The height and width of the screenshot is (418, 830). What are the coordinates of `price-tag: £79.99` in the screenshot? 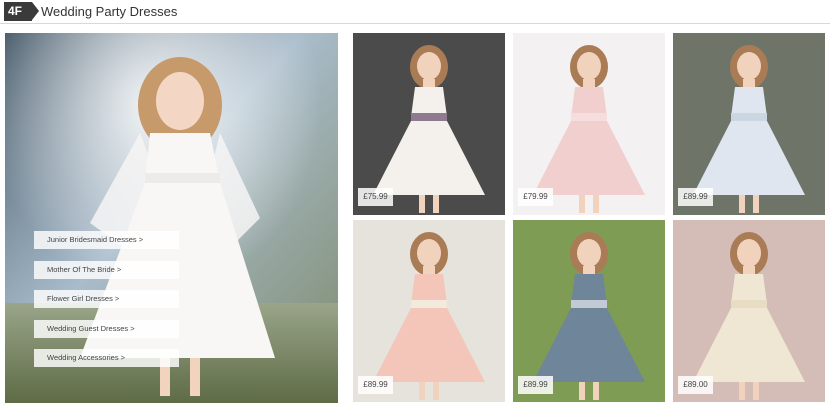 It's located at (535, 197).